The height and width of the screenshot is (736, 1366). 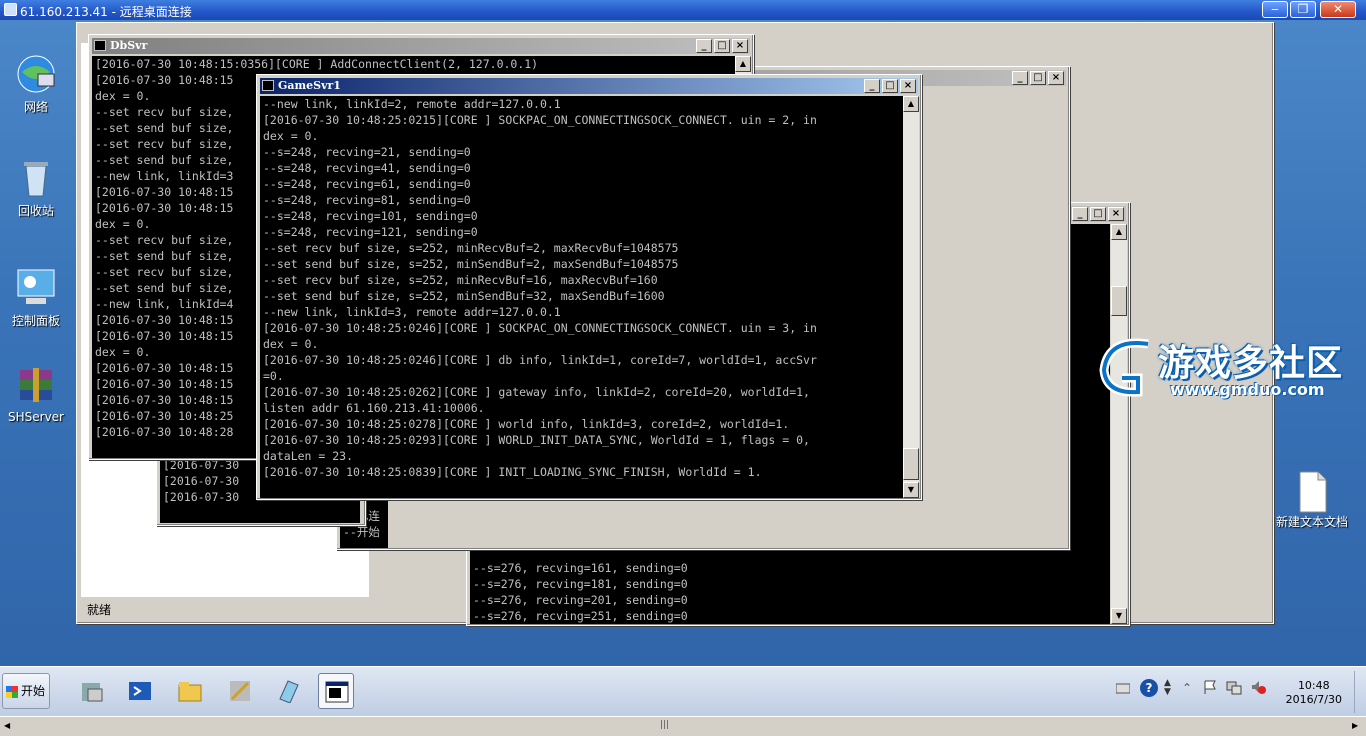 What do you see at coordinates (273, 376) in the screenshot?
I see `console-line: =0.` at bounding box center [273, 376].